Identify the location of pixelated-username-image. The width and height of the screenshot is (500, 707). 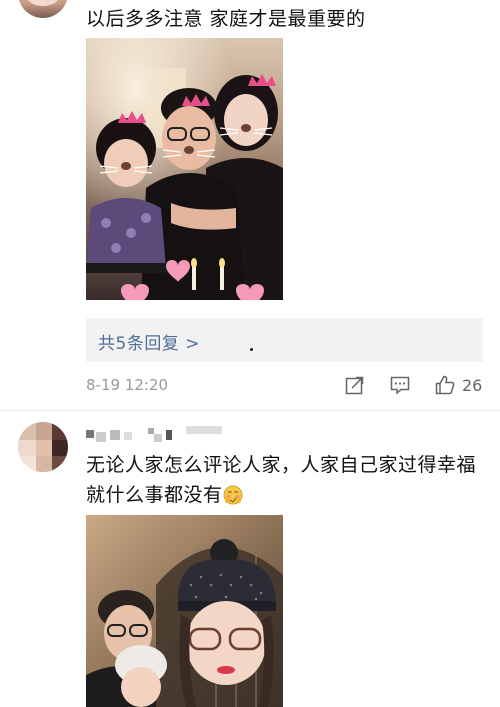
(154, 434).